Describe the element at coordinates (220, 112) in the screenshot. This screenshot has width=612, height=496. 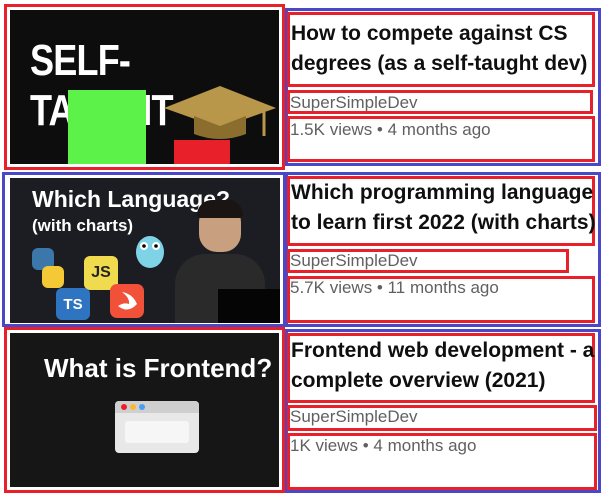
I see `graduation-cap-icon` at that location.